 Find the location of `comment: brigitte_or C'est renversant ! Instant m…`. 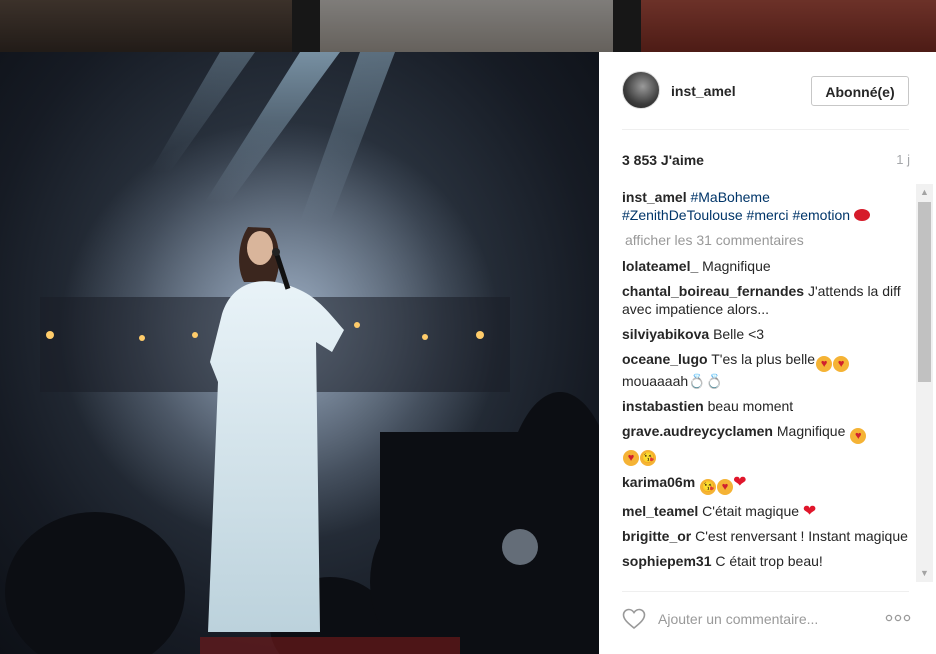

comment: brigitte_or C'est renversant ! Instant m… is located at coordinates (767, 536).